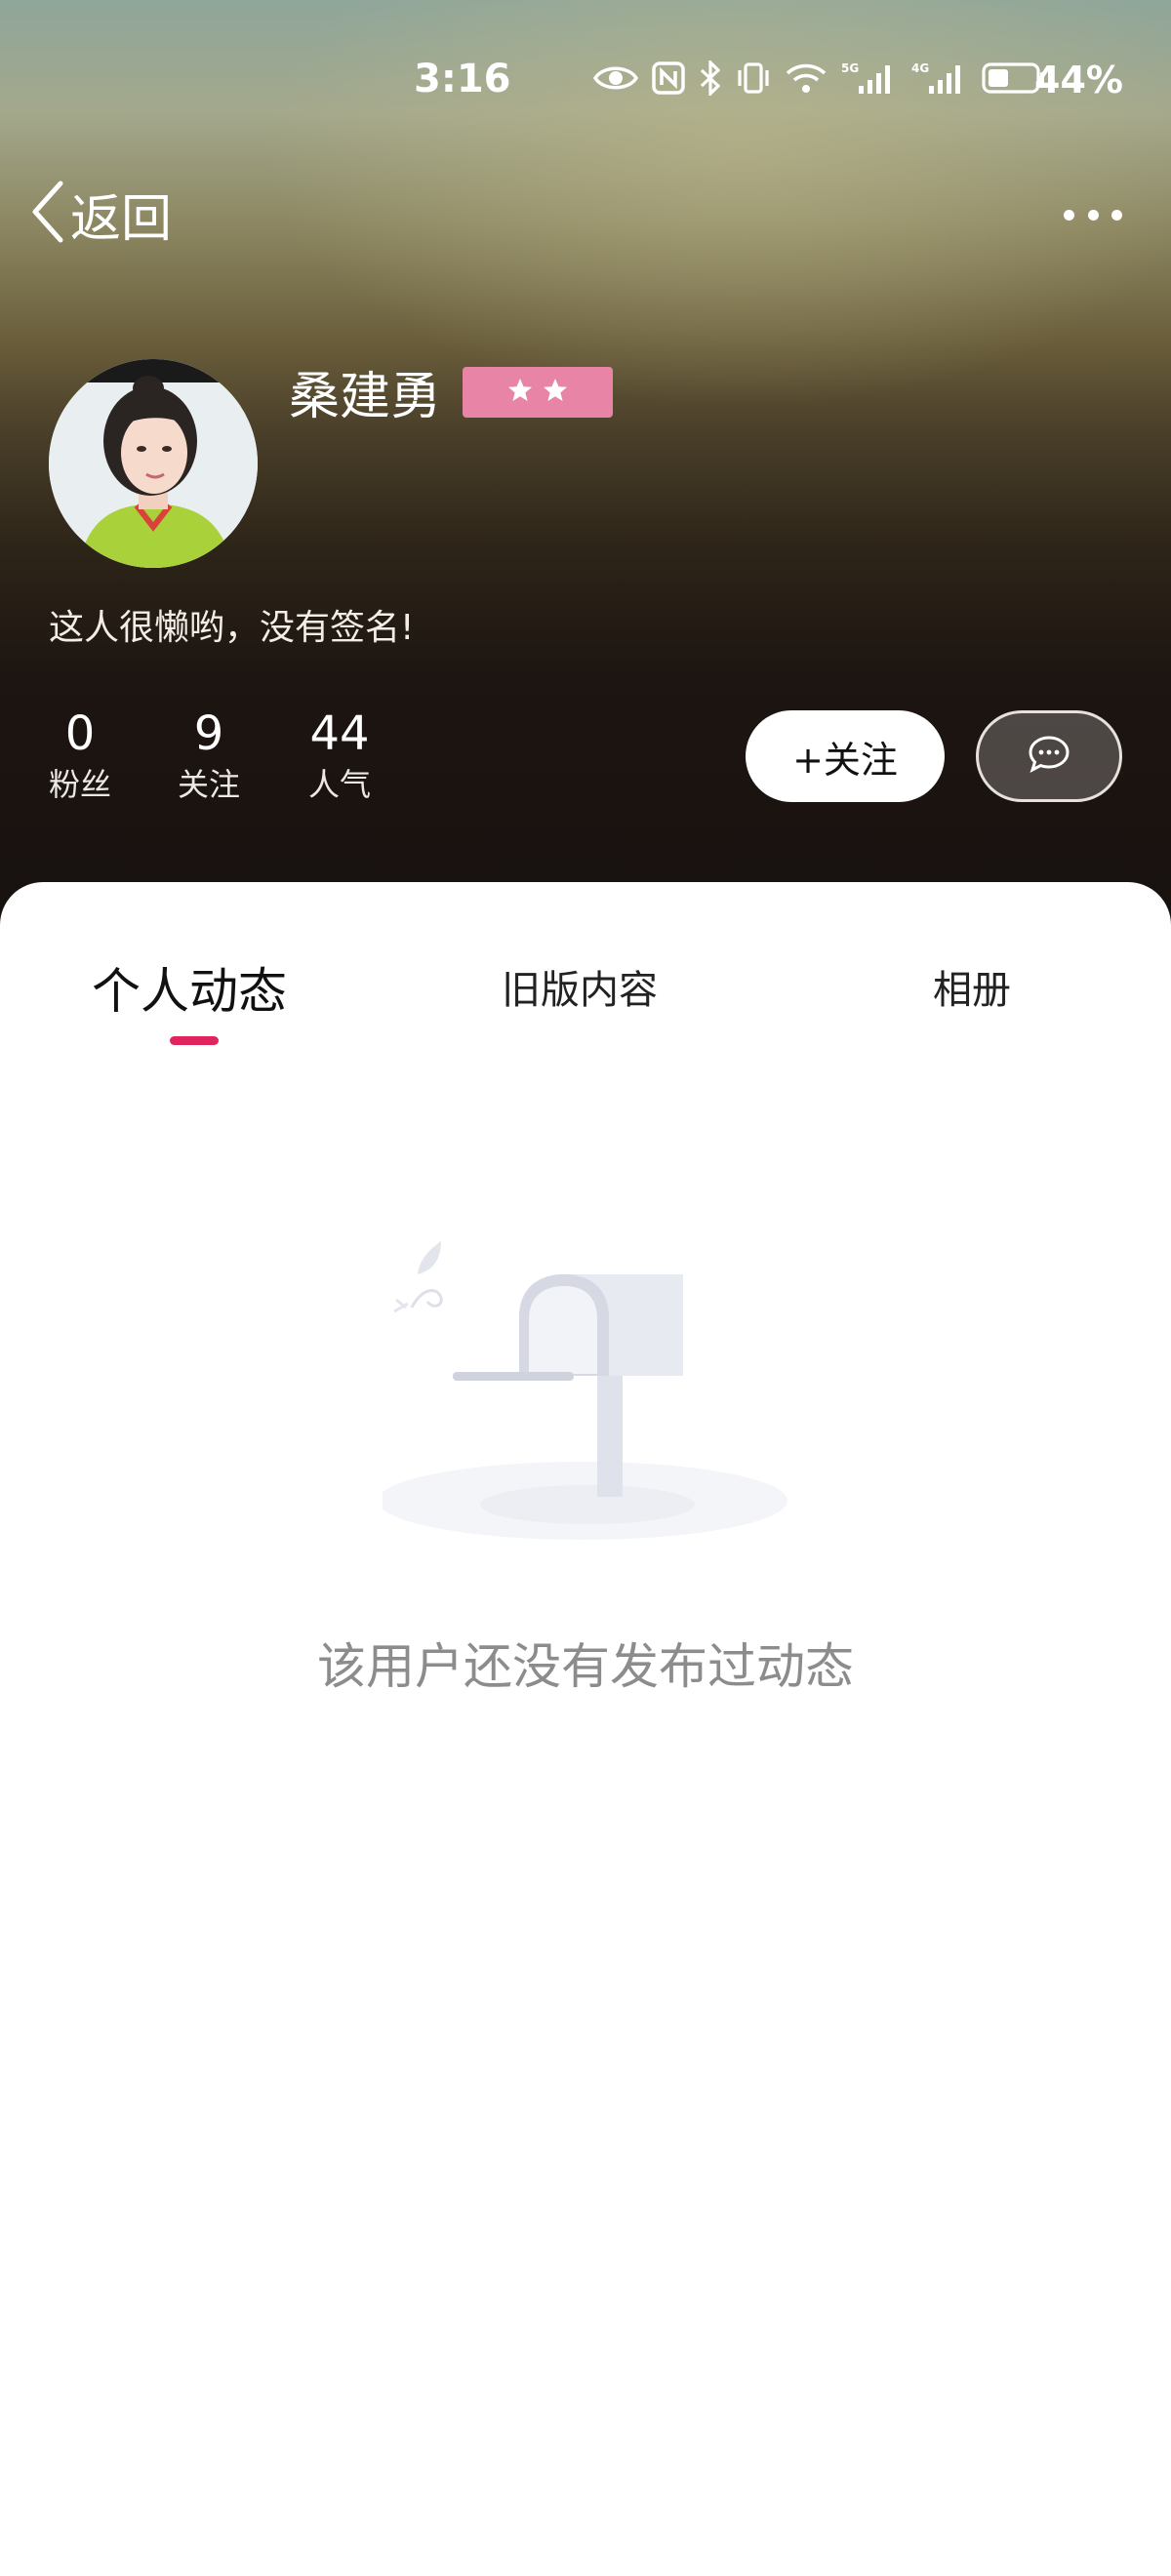 Image resolution: width=1171 pixels, height=2576 pixels. What do you see at coordinates (615, 78) in the screenshot?
I see `eye-icon` at bounding box center [615, 78].